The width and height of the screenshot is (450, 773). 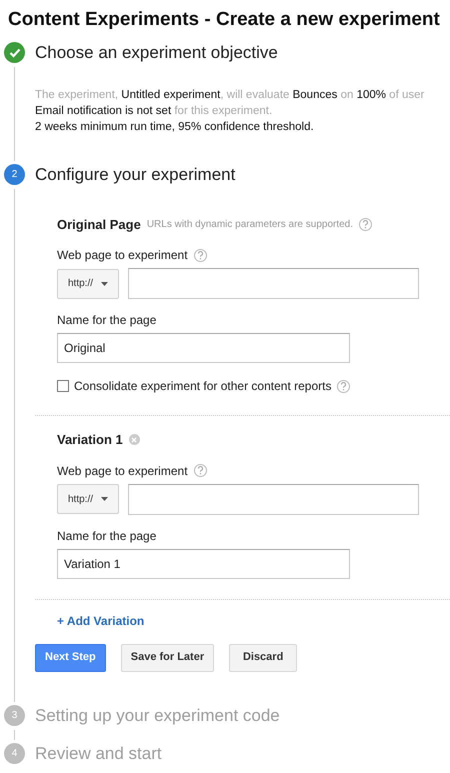 What do you see at coordinates (134, 440) in the screenshot?
I see `remove-icon` at bounding box center [134, 440].